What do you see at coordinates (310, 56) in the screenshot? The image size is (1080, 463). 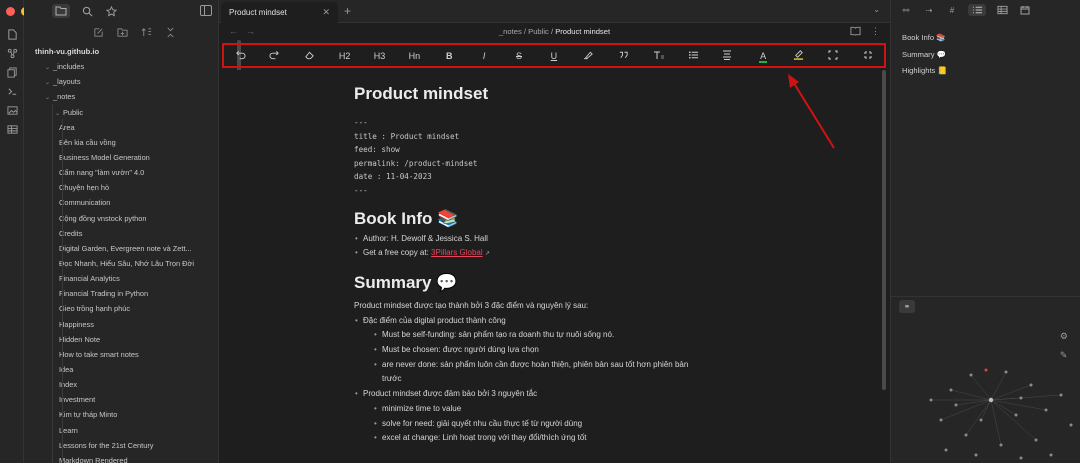 I see `clear-format-icon` at bounding box center [310, 56].